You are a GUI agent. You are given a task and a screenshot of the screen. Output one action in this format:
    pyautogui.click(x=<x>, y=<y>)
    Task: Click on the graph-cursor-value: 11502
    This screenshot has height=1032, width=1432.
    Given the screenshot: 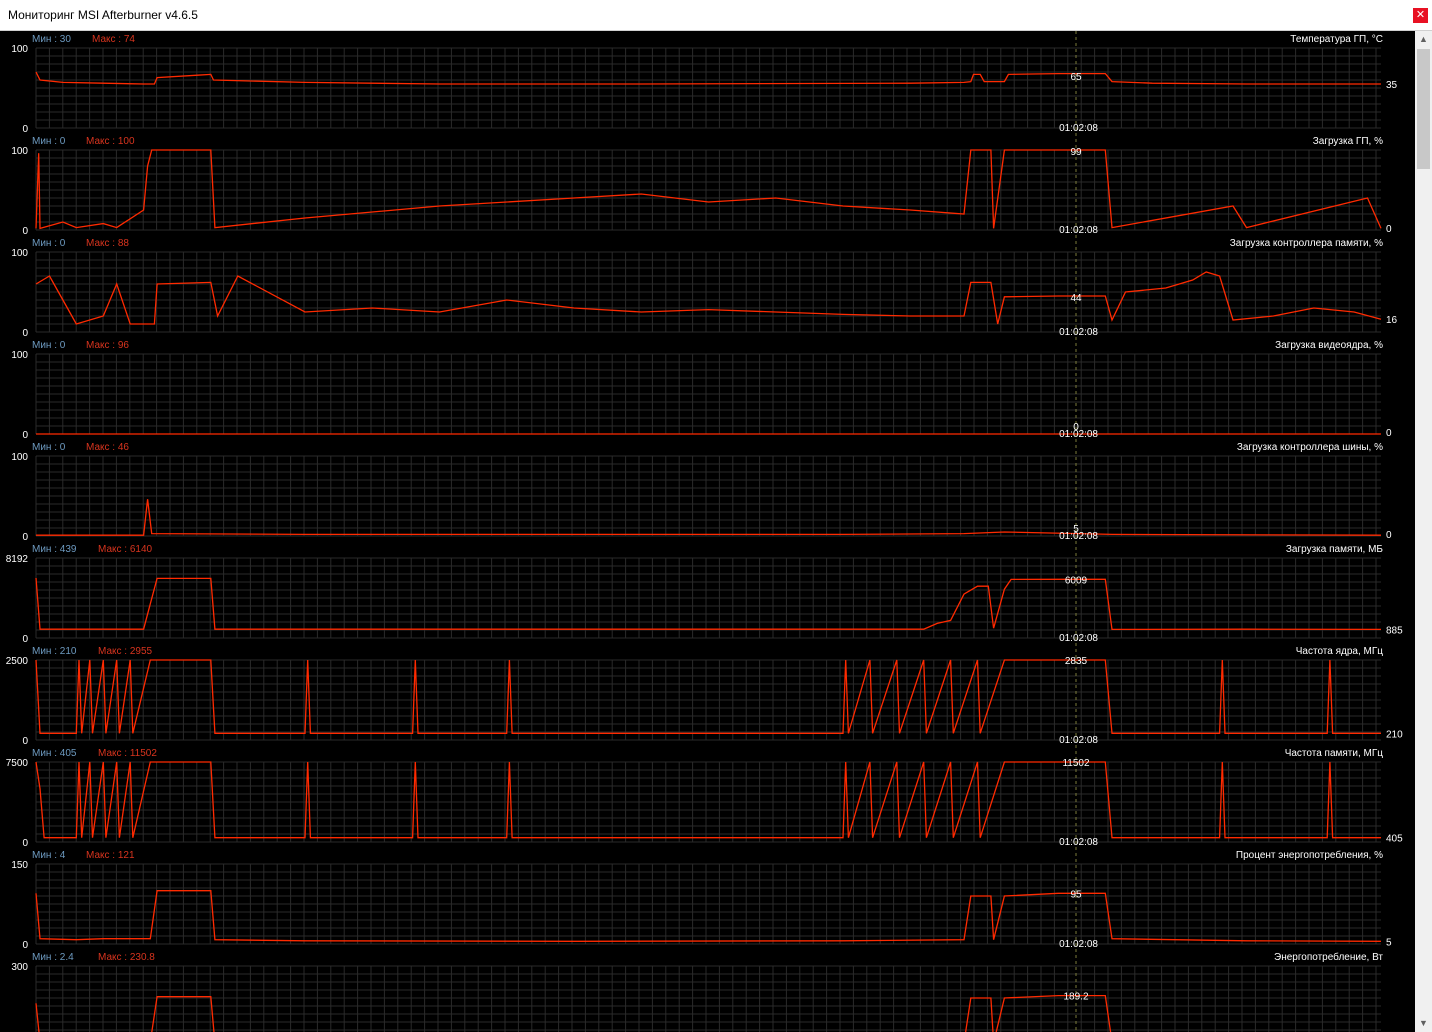 What is the action you would take?
    pyautogui.click(x=1076, y=763)
    